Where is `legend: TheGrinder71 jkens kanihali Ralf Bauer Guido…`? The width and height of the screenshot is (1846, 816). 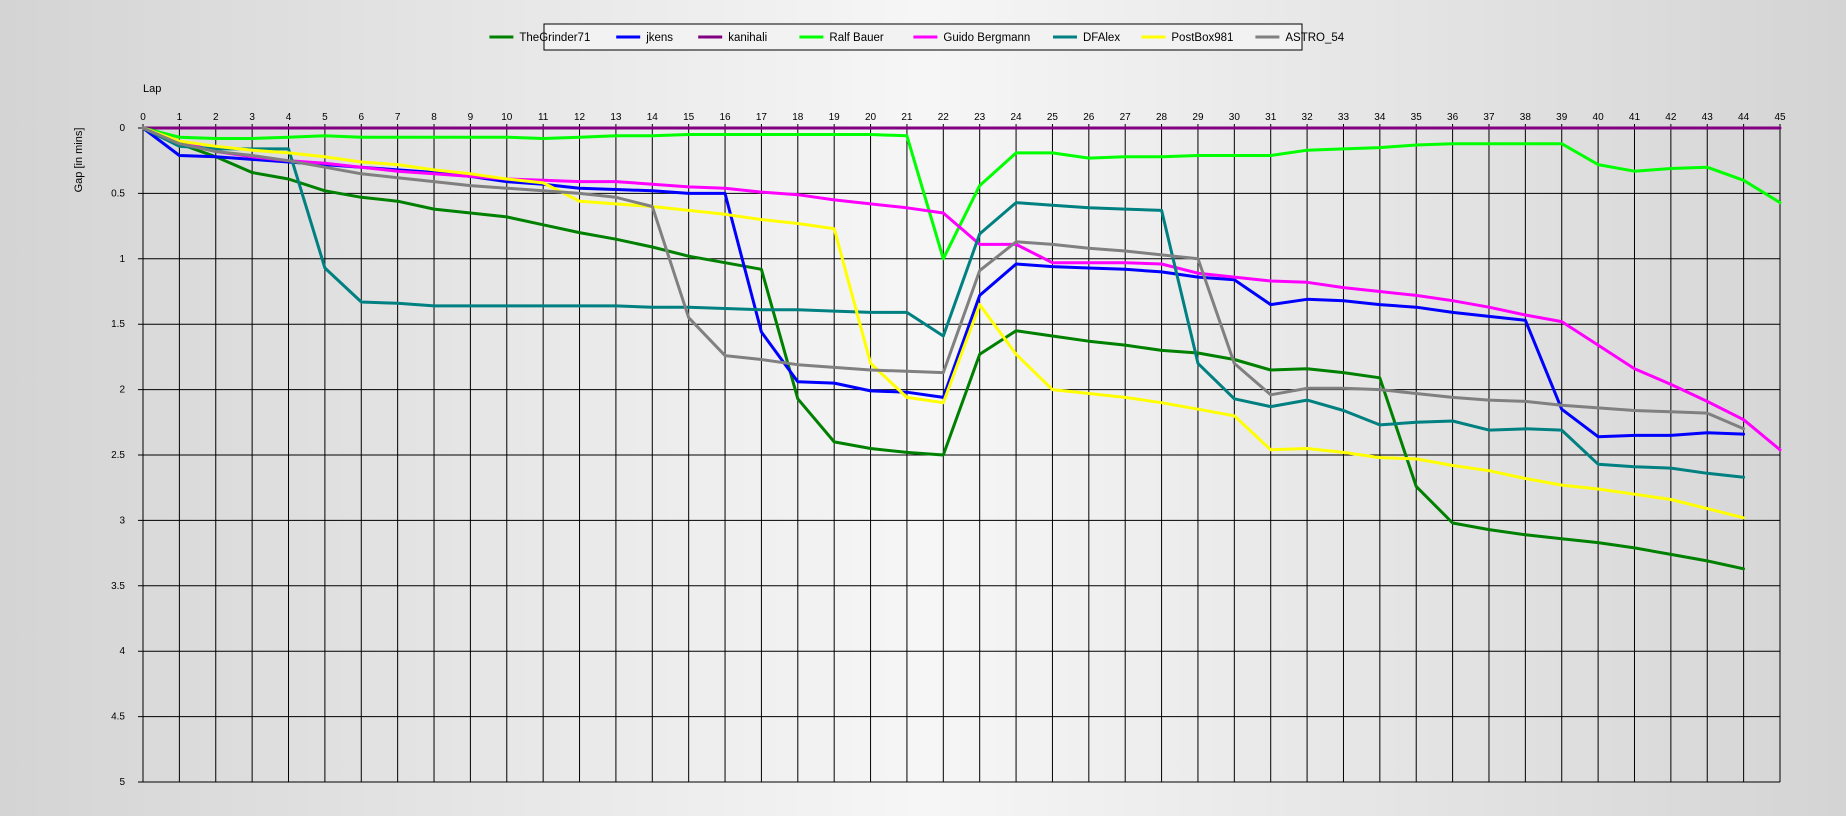 legend: TheGrinder71 jkens kanihali Ralf Bauer Guido… is located at coordinates (917, 37).